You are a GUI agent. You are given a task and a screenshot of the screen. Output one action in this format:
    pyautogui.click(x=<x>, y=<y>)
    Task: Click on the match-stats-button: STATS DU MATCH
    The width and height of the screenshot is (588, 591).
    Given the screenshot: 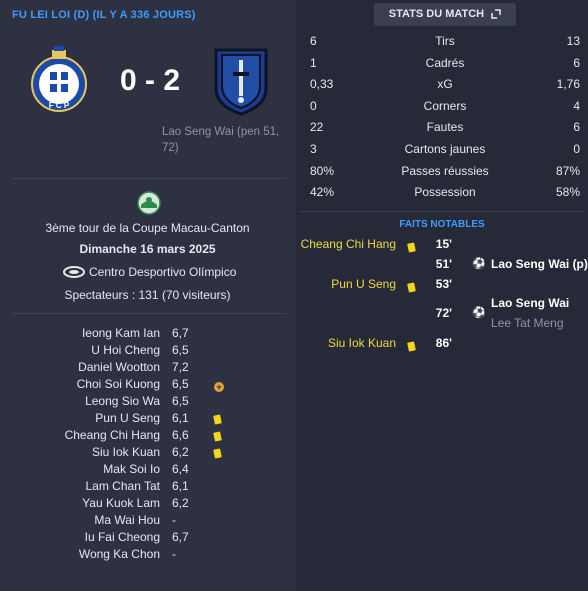 What is the action you would take?
    pyautogui.click(x=445, y=14)
    